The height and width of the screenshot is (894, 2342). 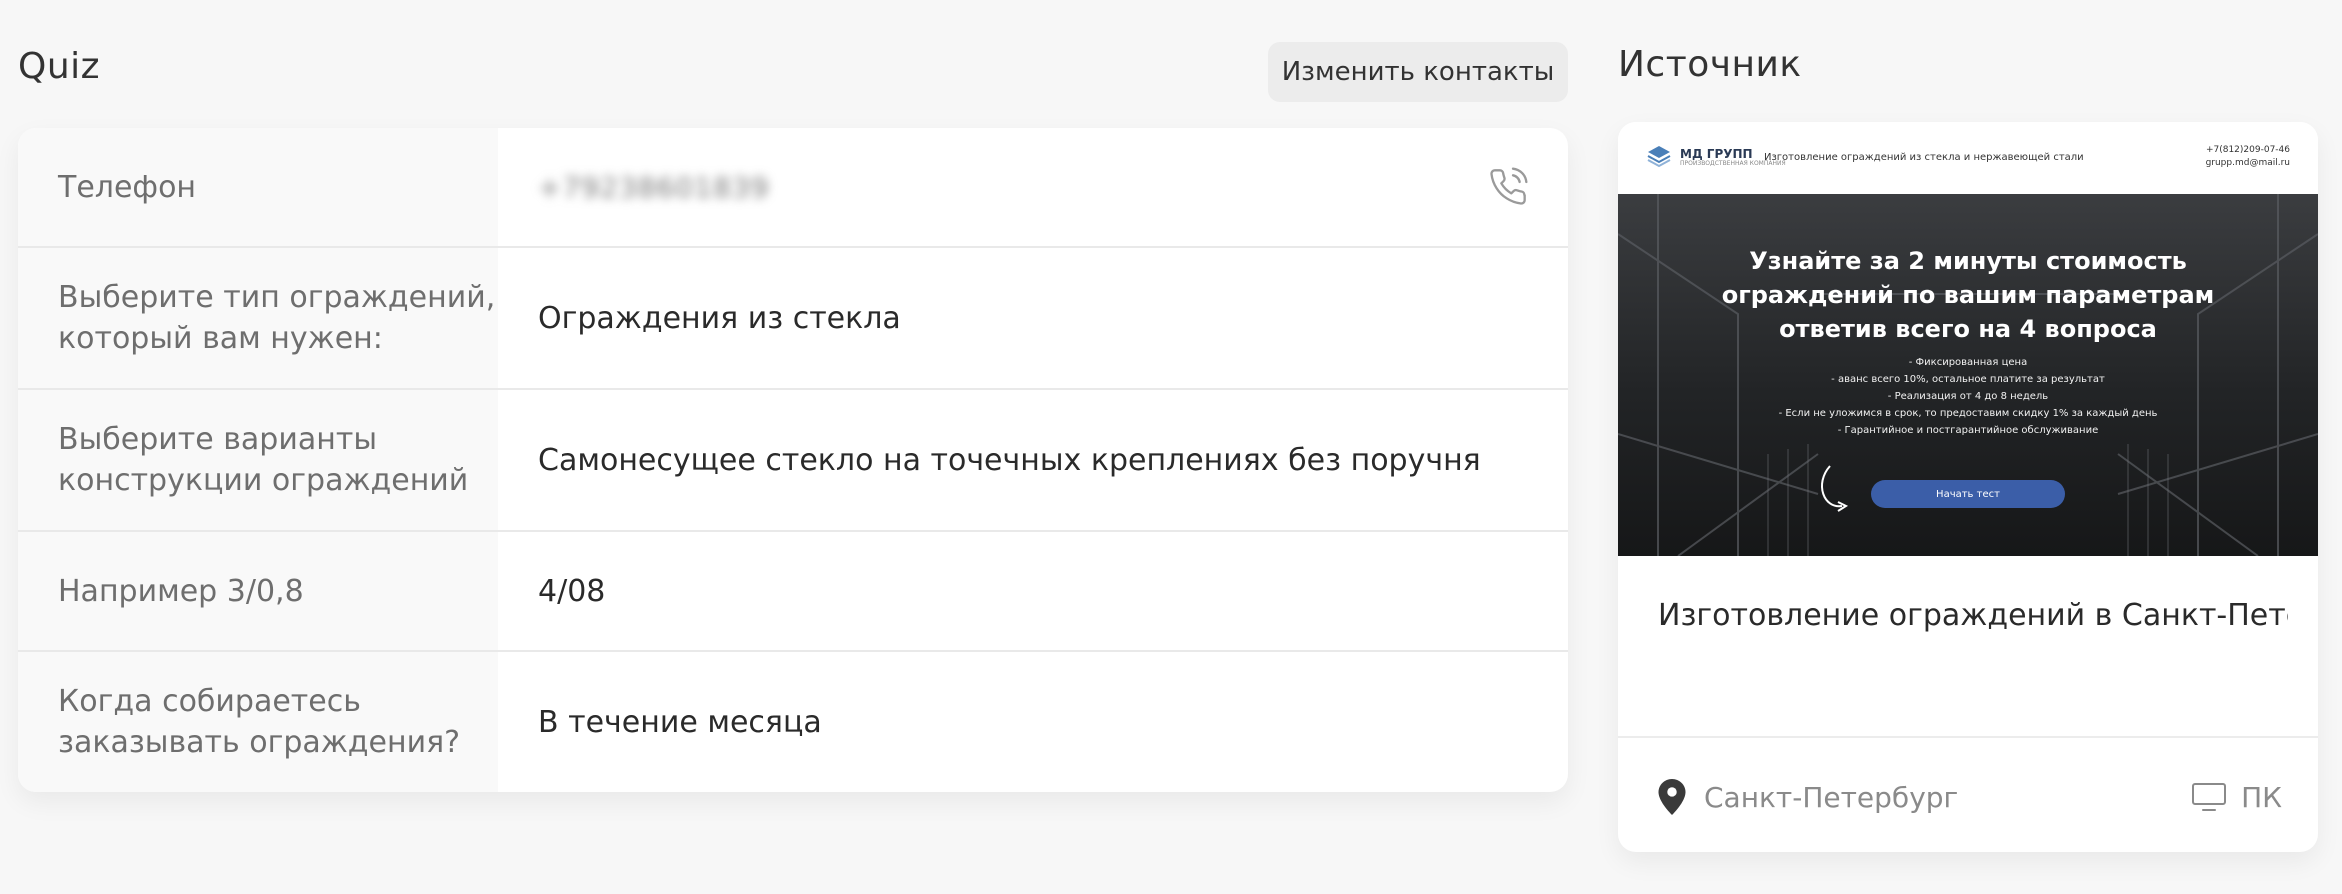 What do you see at coordinates (1832, 486) in the screenshot?
I see `curved-arrow-icon` at bounding box center [1832, 486].